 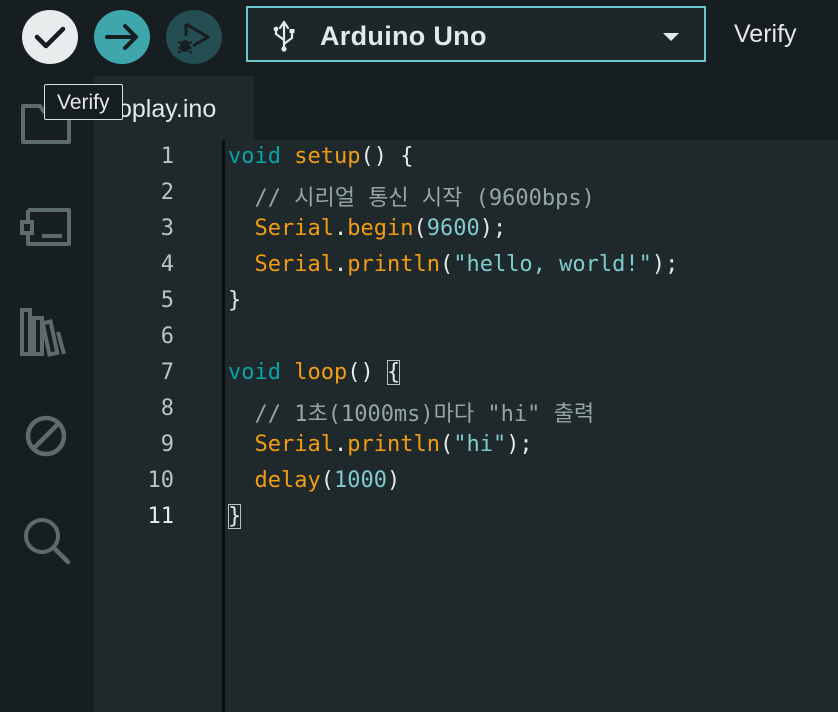 I want to click on verify-button, so click(x=50, y=37).